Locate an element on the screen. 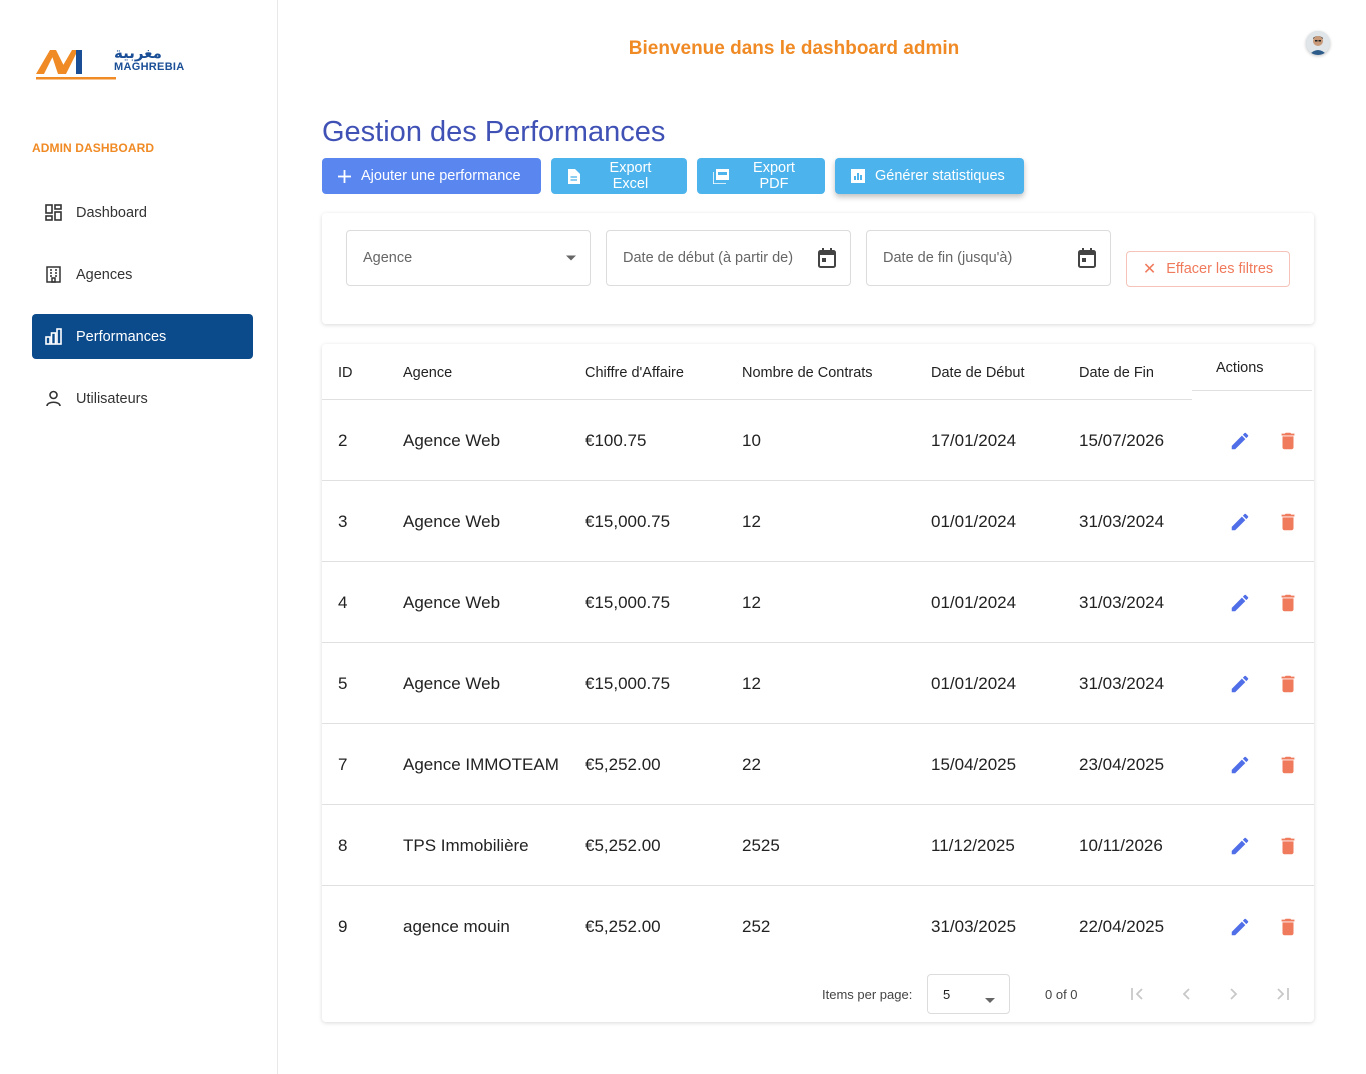  sidebar-item-label: Agences is located at coordinates (104, 274).